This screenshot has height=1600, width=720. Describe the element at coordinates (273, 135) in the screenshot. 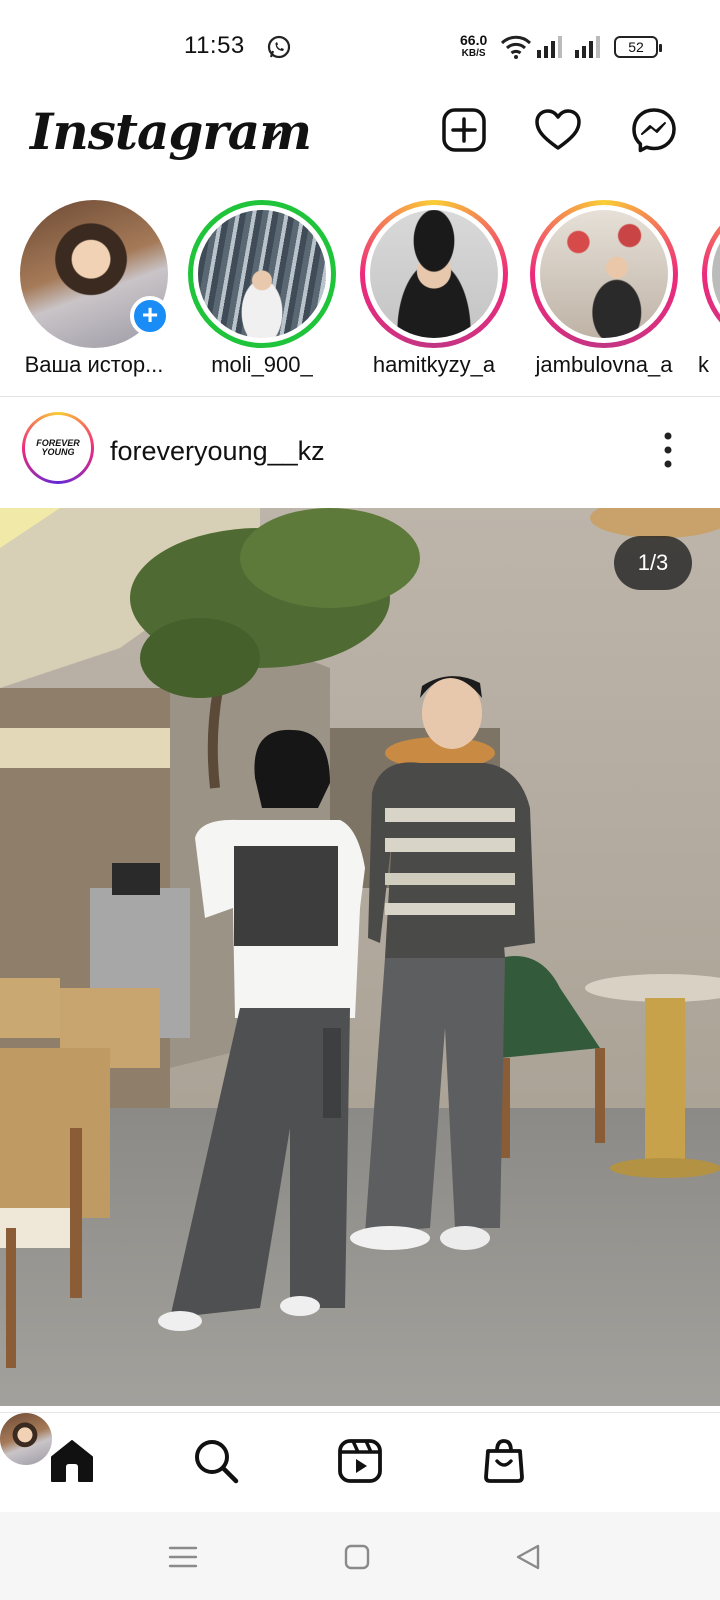

I see `chevron-down-icon` at that location.